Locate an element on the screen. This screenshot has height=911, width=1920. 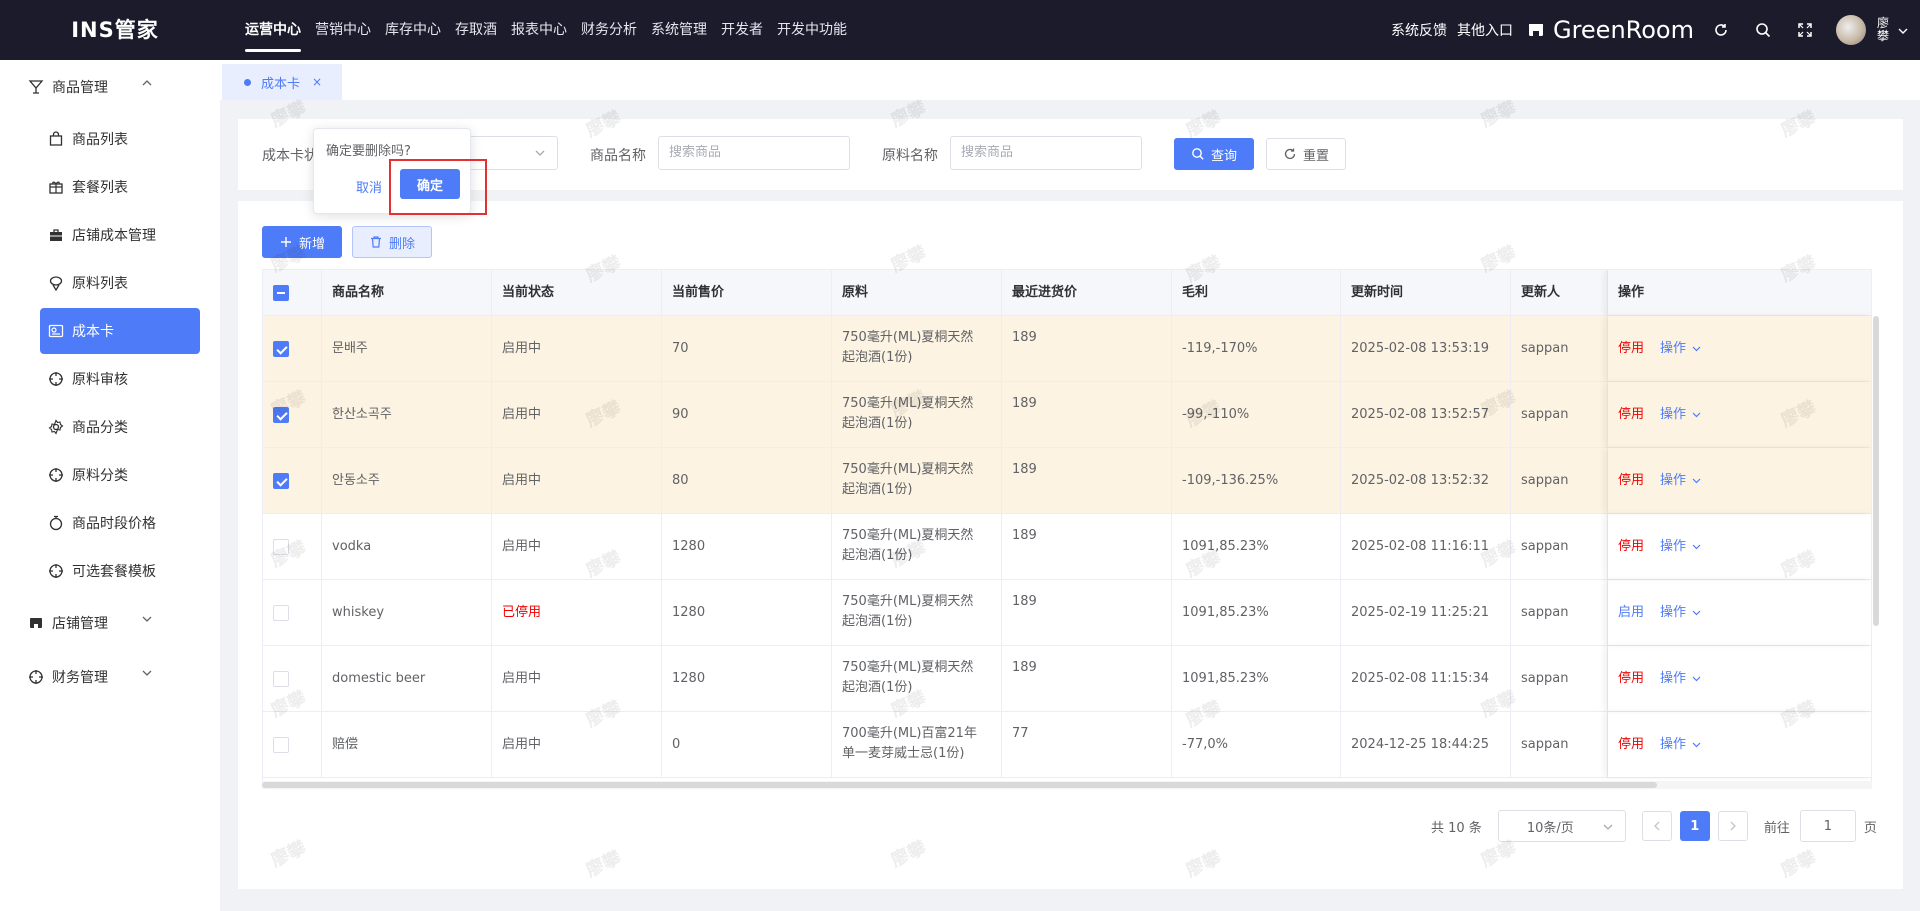
sidebar-item-cost-card: 成本卡 is located at coordinates (120, 331).